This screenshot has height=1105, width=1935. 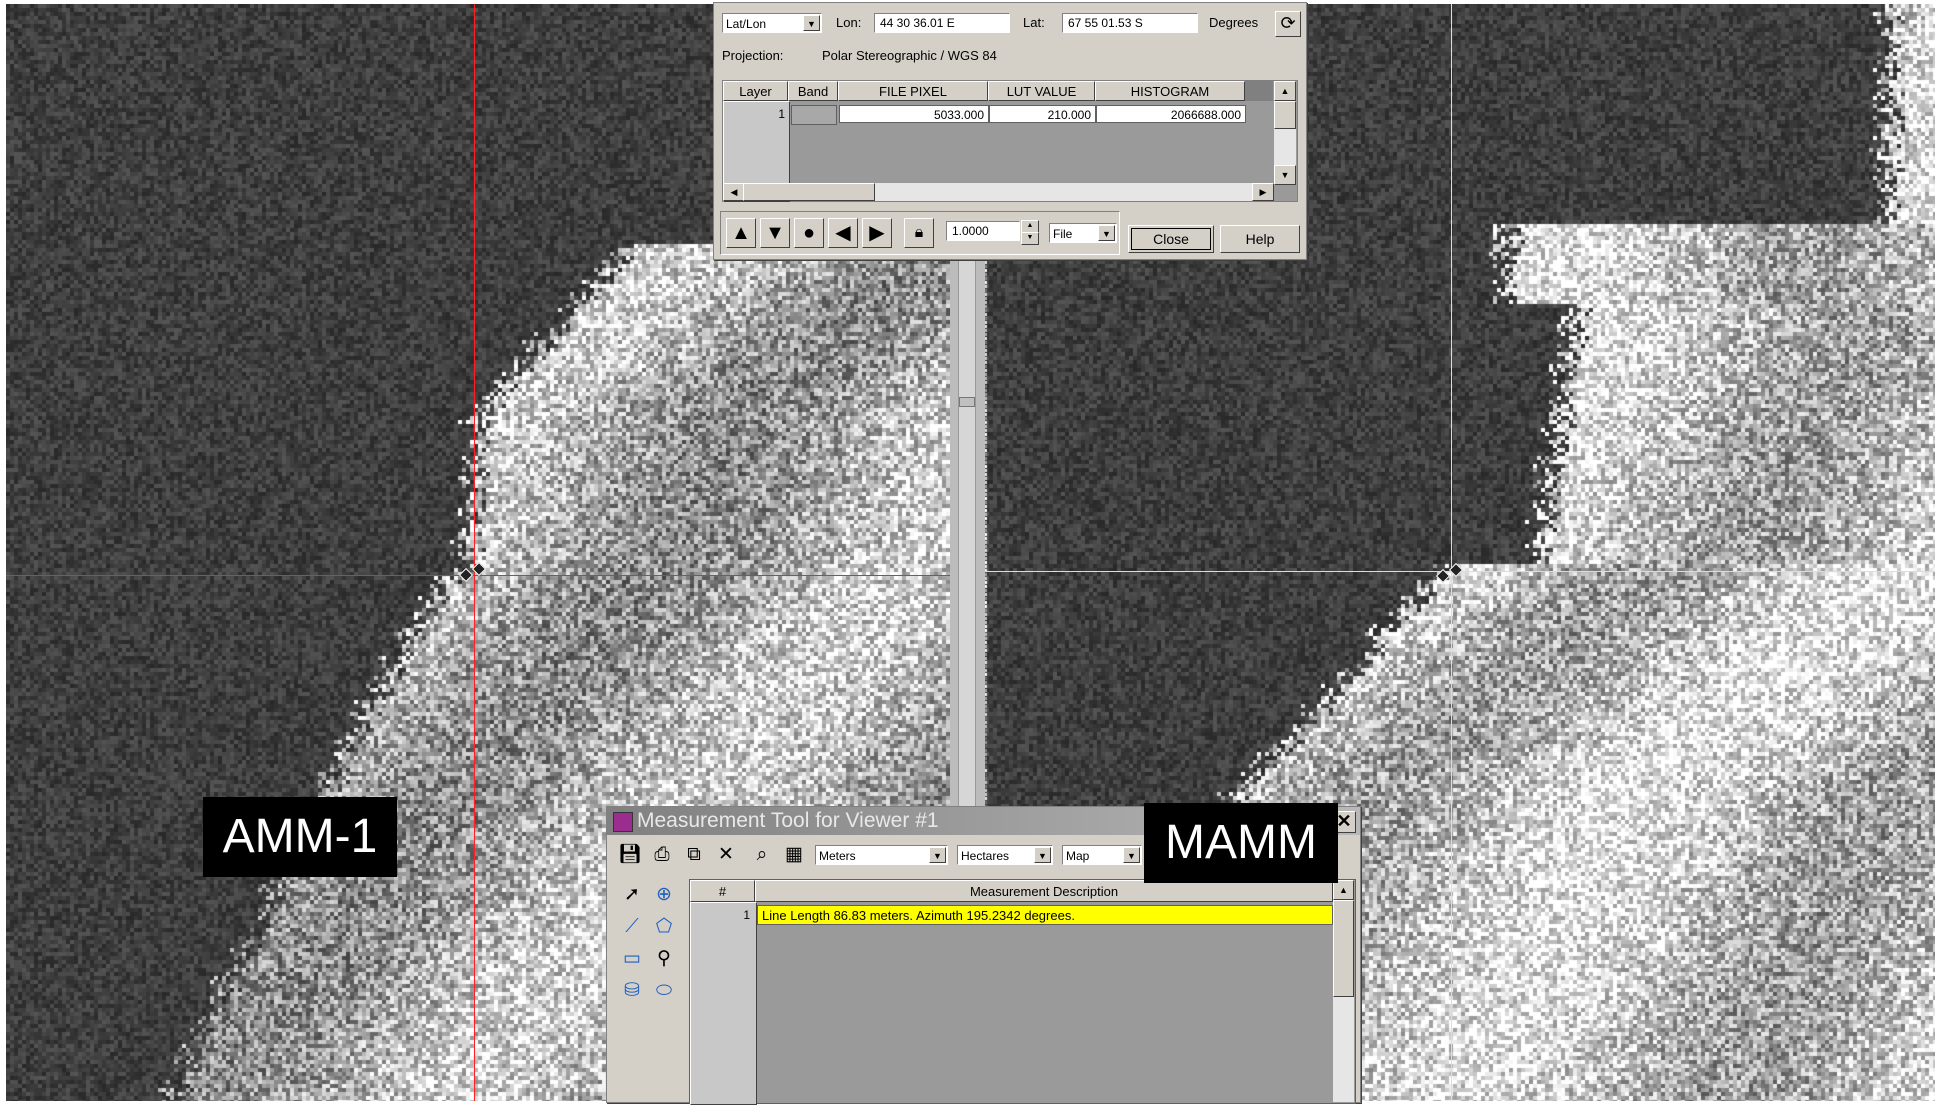 What do you see at coordinates (1042, 114) in the screenshot?
I see `lut-value-cell: 210.000` at bounding box center [1042, 114].